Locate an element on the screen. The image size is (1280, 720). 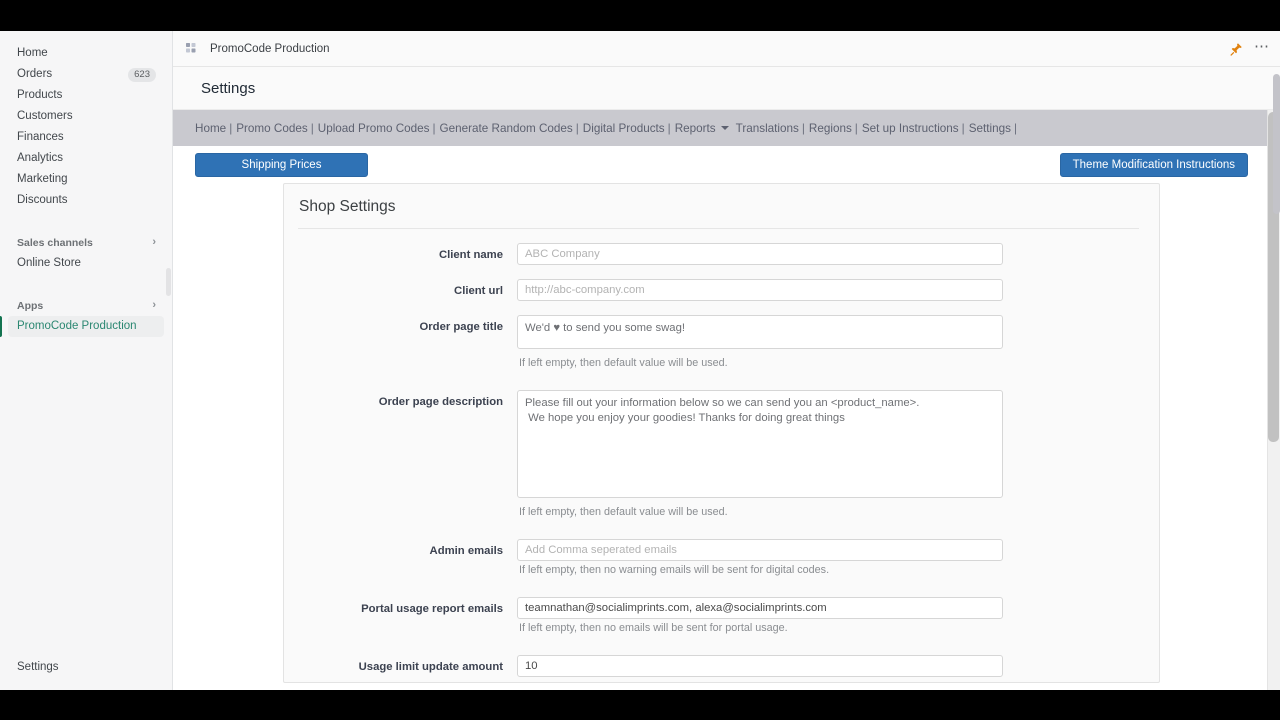
field-row-client-url: Client url is located at coordinates (718, 290).